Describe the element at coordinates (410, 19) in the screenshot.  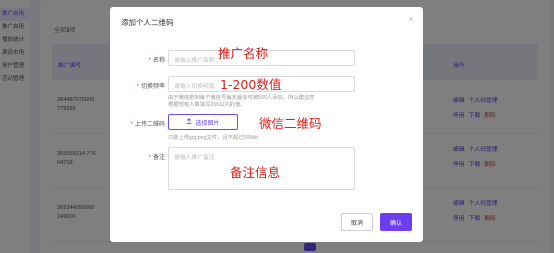
I see `close-icon: ×` at that location.